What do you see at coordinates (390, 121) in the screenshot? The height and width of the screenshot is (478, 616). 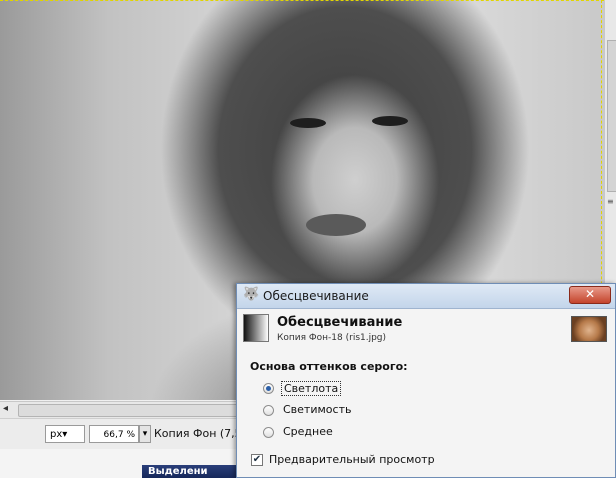 I see `eye-right` at bounding box center [390, 121].